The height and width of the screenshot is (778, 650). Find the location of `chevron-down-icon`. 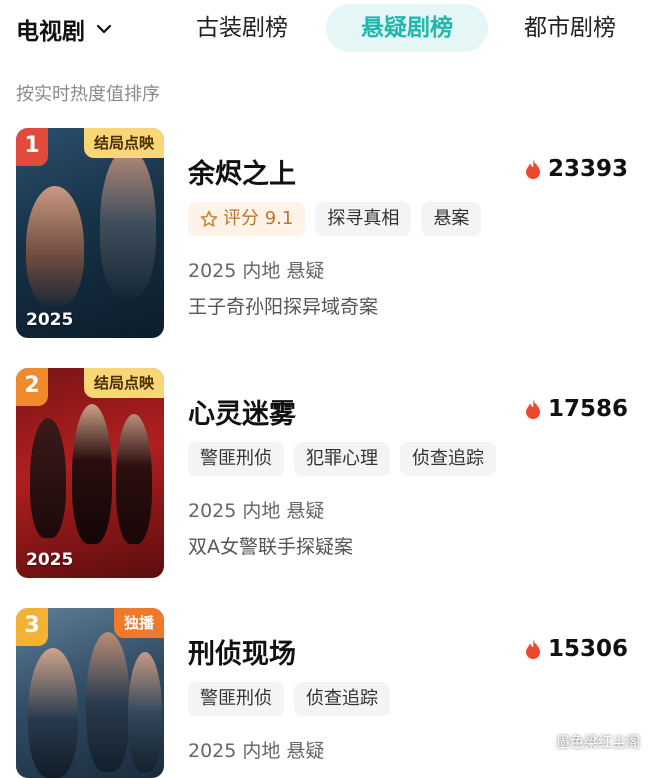

chevron-down-icon is located at coordinates (104, 29).